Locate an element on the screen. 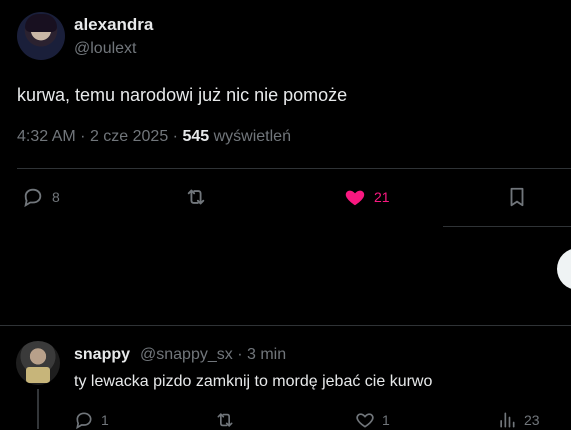  divider-reply is located at coordinates (285, 325).